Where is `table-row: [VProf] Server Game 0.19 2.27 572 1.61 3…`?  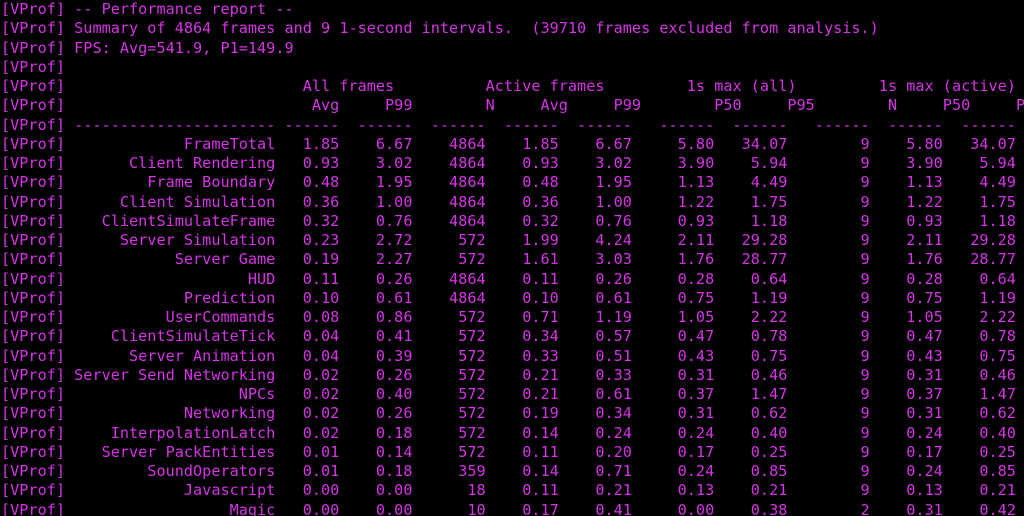 table-row: [VProf] Server Game 0.19 2.27 572 1.61 3… is located at coordinates (512, 259).